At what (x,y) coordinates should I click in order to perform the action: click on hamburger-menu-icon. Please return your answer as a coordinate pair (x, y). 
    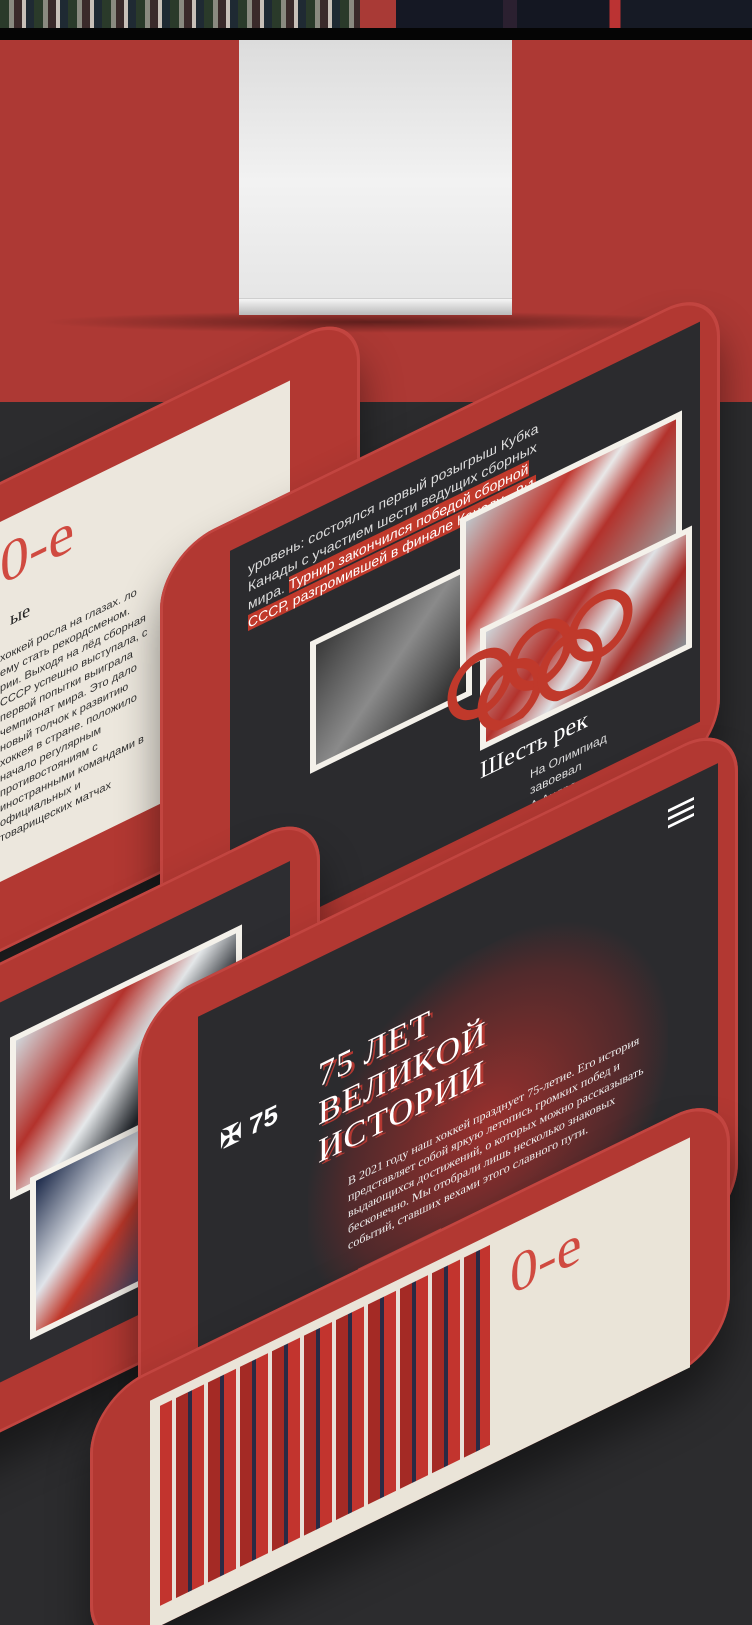
    Looking at the image, I should click on (681, 815).